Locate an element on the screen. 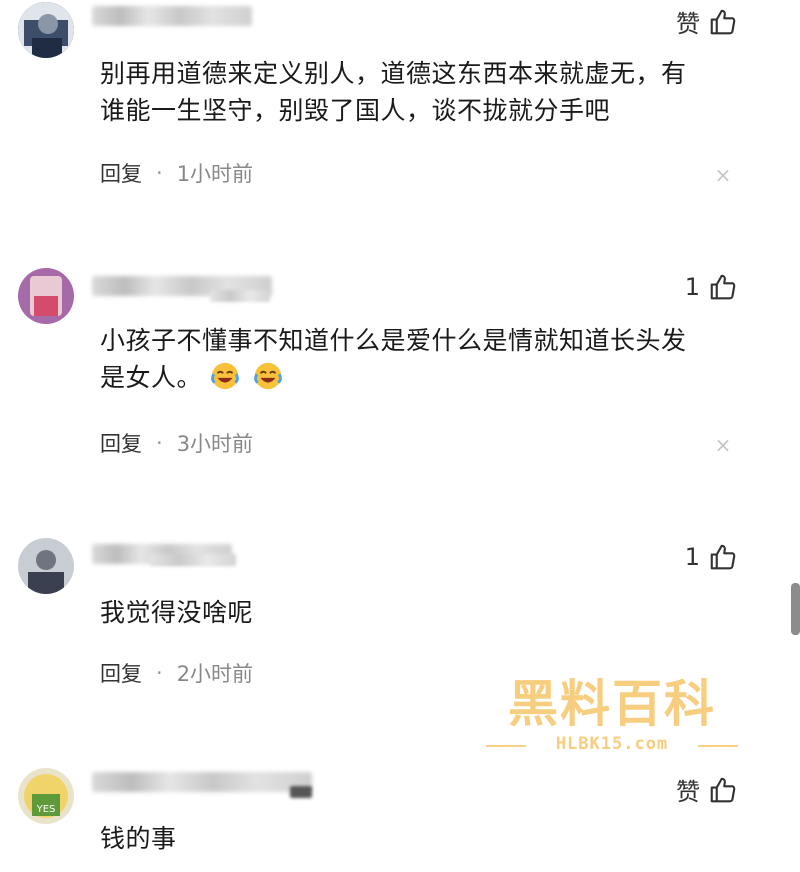 The width and height of the screenshot is (800, 872). comment-meta: 回复 · 2小时前 is located at coordinates (176, 673).